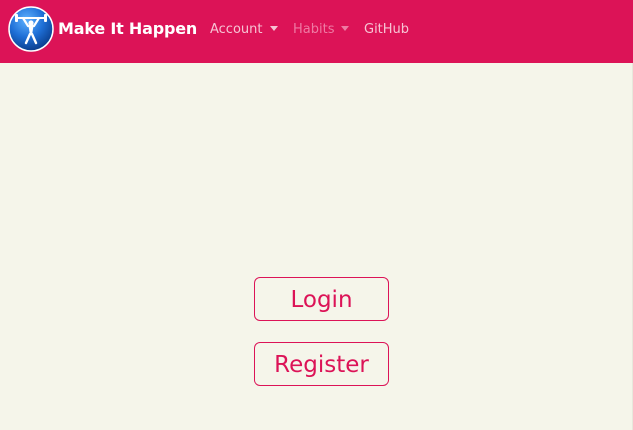 The image size is (633, 430). Describe the element at coordinates (236, 29) in the screenshot. I see `nav-account-label: Account` at that location.